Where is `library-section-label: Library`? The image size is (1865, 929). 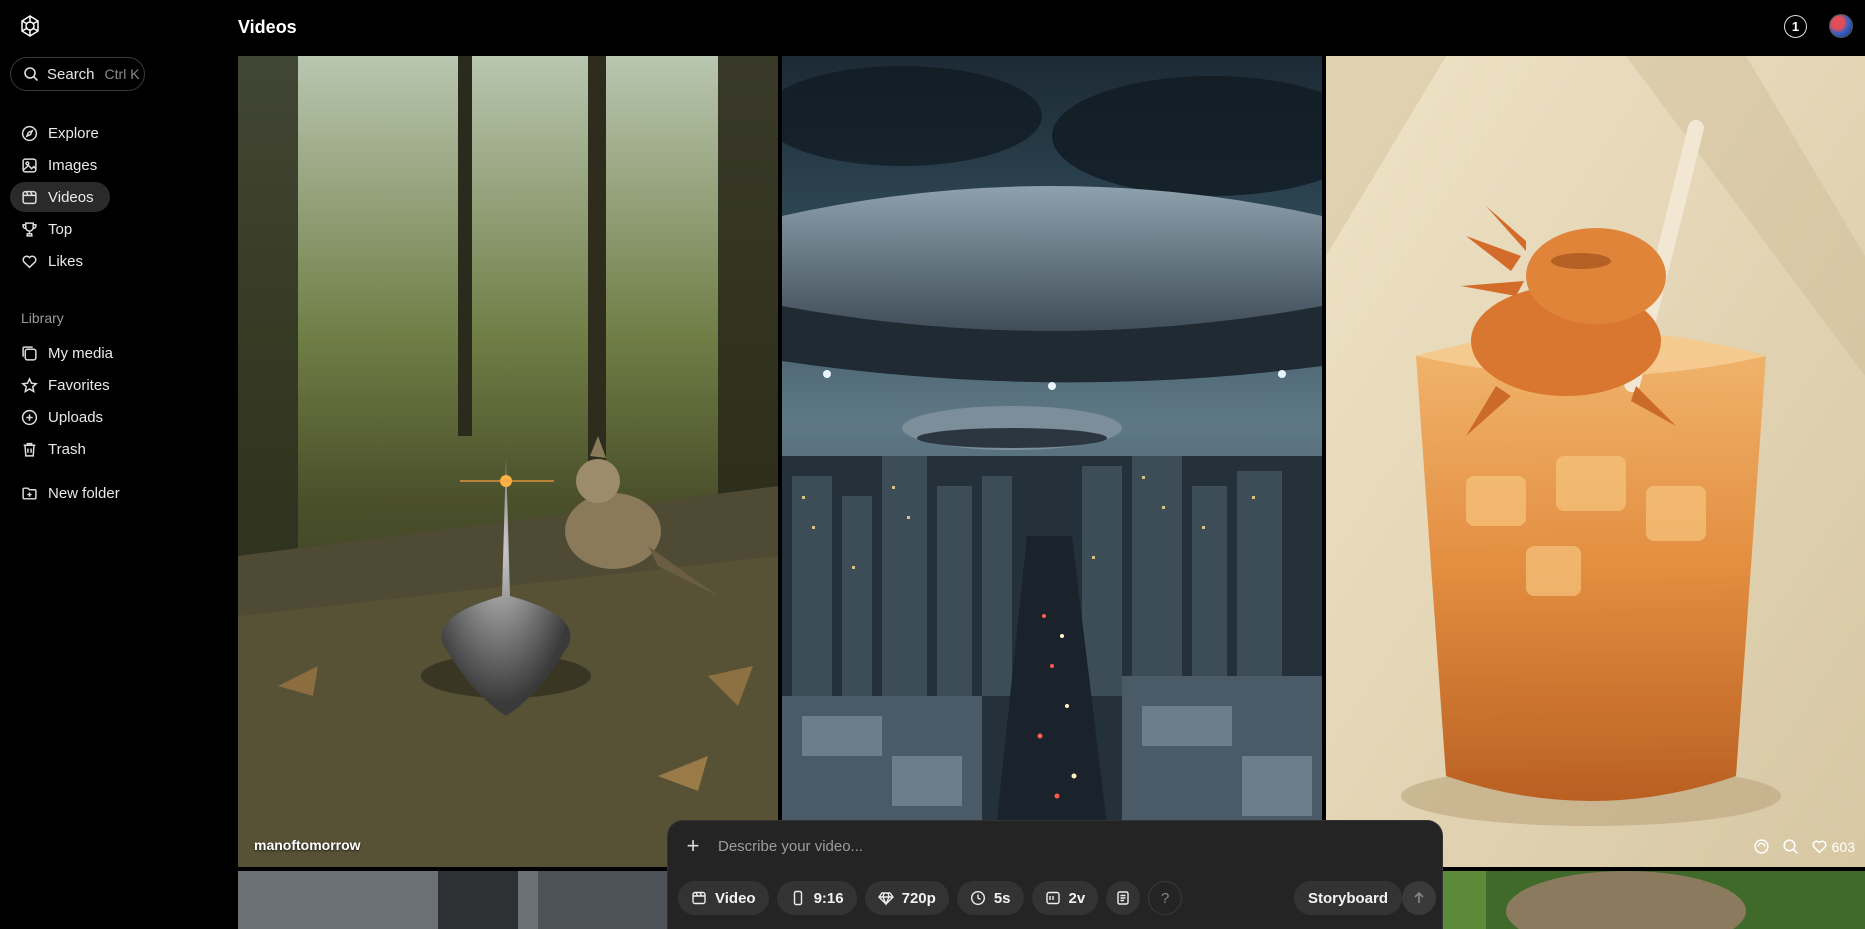
library-section-label: Library is located at coordinates (42, 318).